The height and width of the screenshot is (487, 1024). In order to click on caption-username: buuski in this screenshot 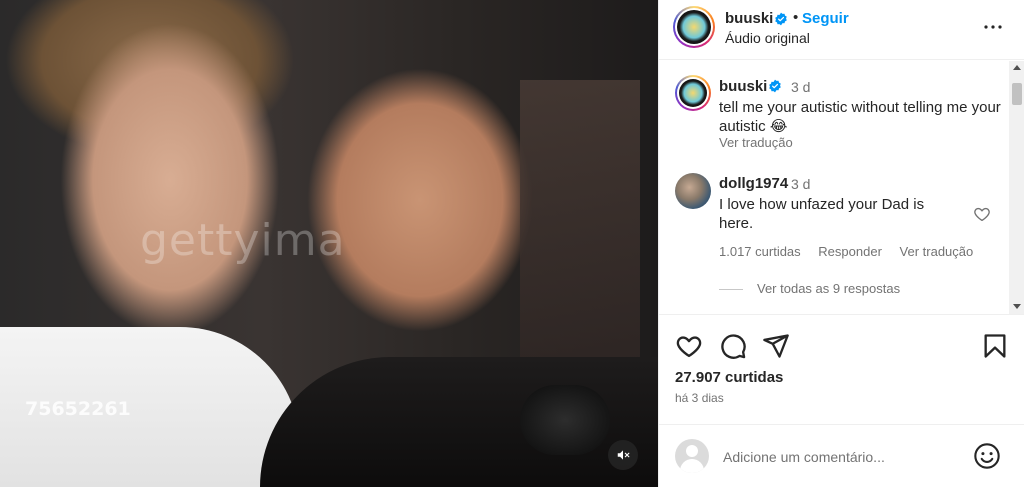, I will do `click(743, 86)`.